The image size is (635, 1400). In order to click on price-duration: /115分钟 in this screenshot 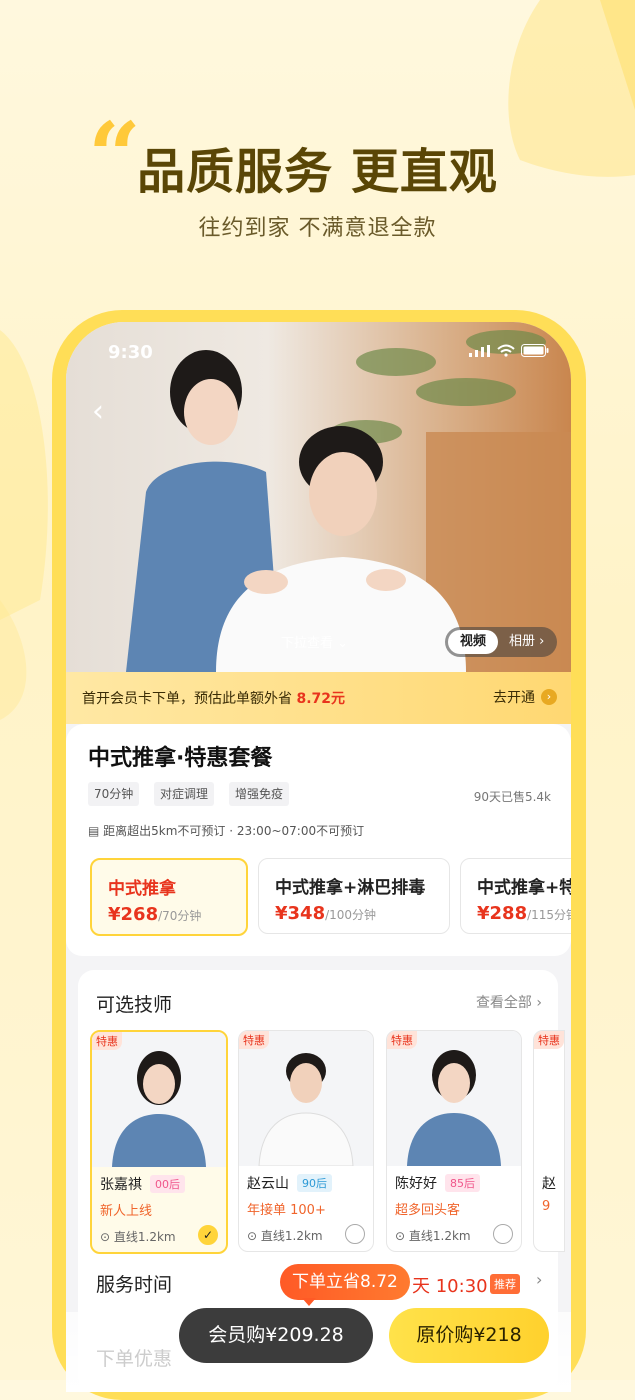, I will do `click(549, 915)`.